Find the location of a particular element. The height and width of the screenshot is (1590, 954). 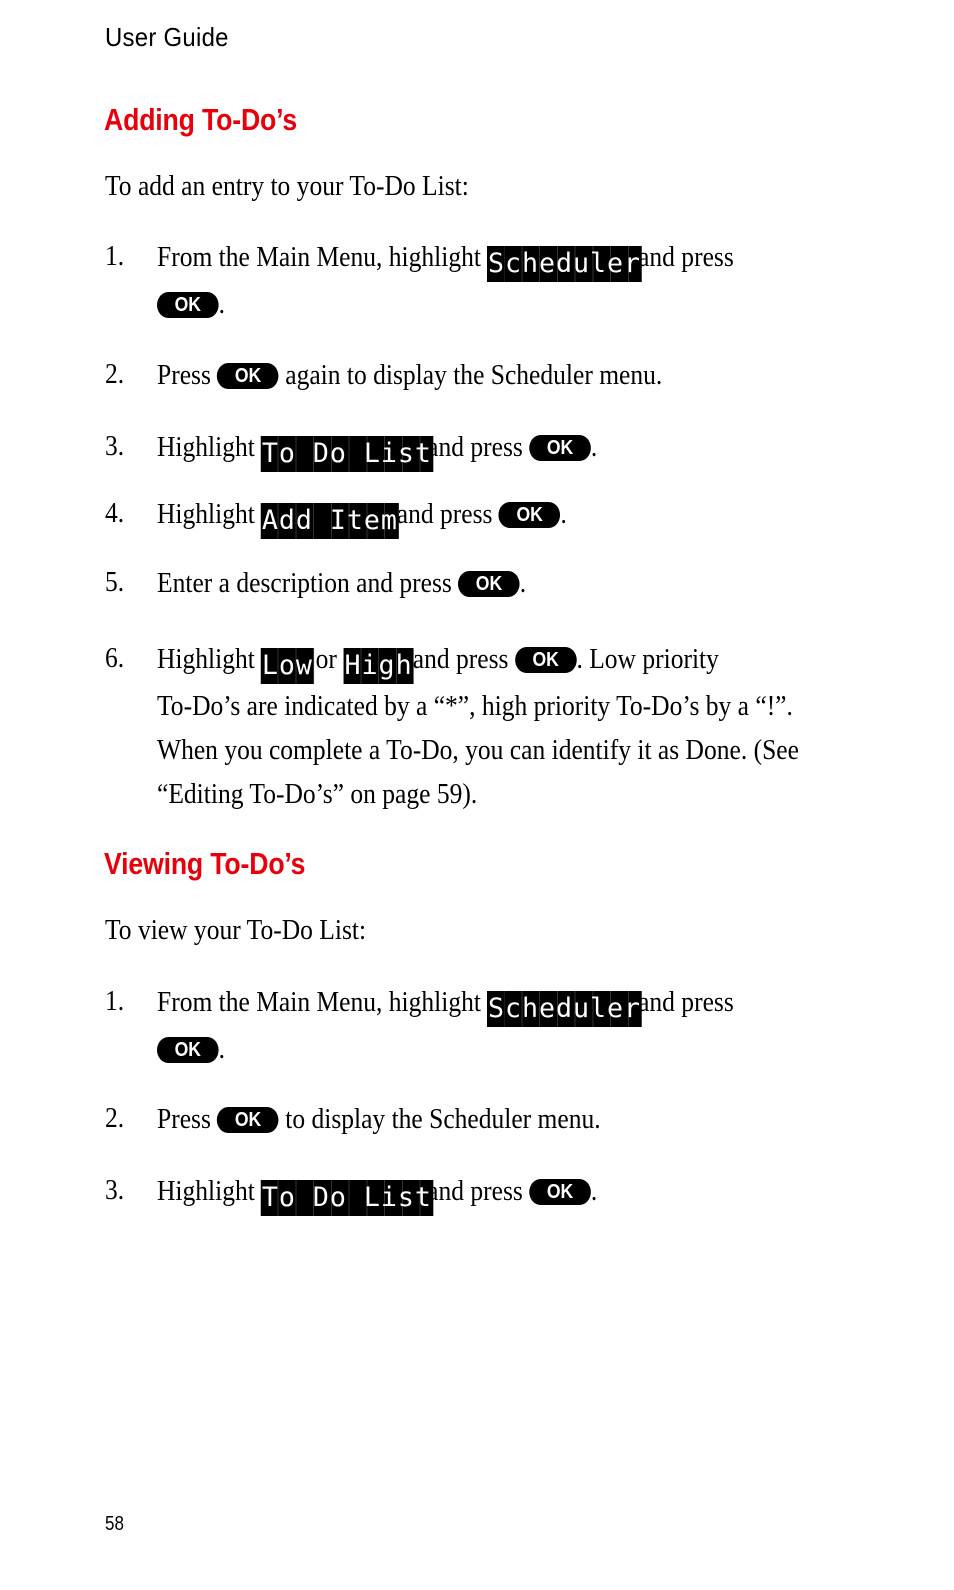

step-number: 4. is located at coordinates (115, 513).